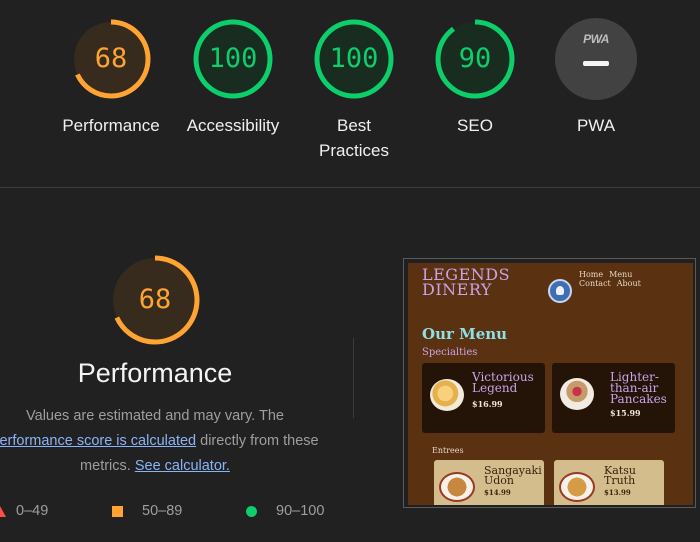  Describe the element at coordinates (162, 511) in the screenshot. I see `legend-average: 50–89` at that location.